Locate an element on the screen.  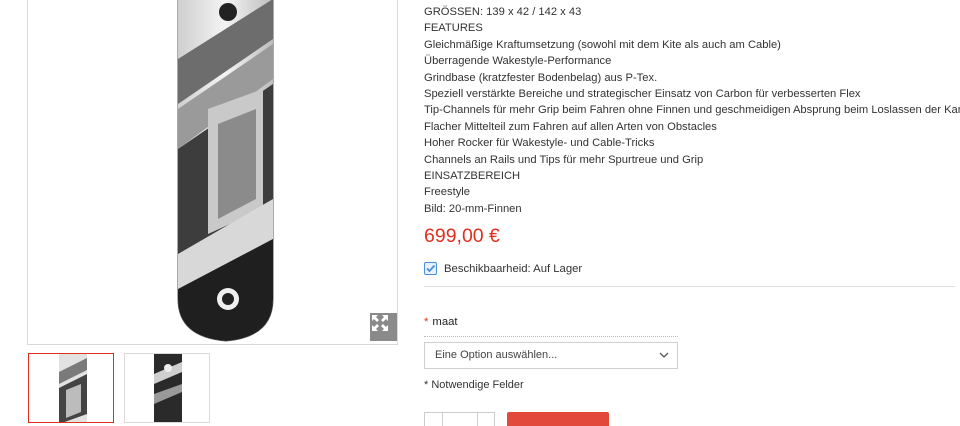
required-marker: * is located at coordinates (426, 322).